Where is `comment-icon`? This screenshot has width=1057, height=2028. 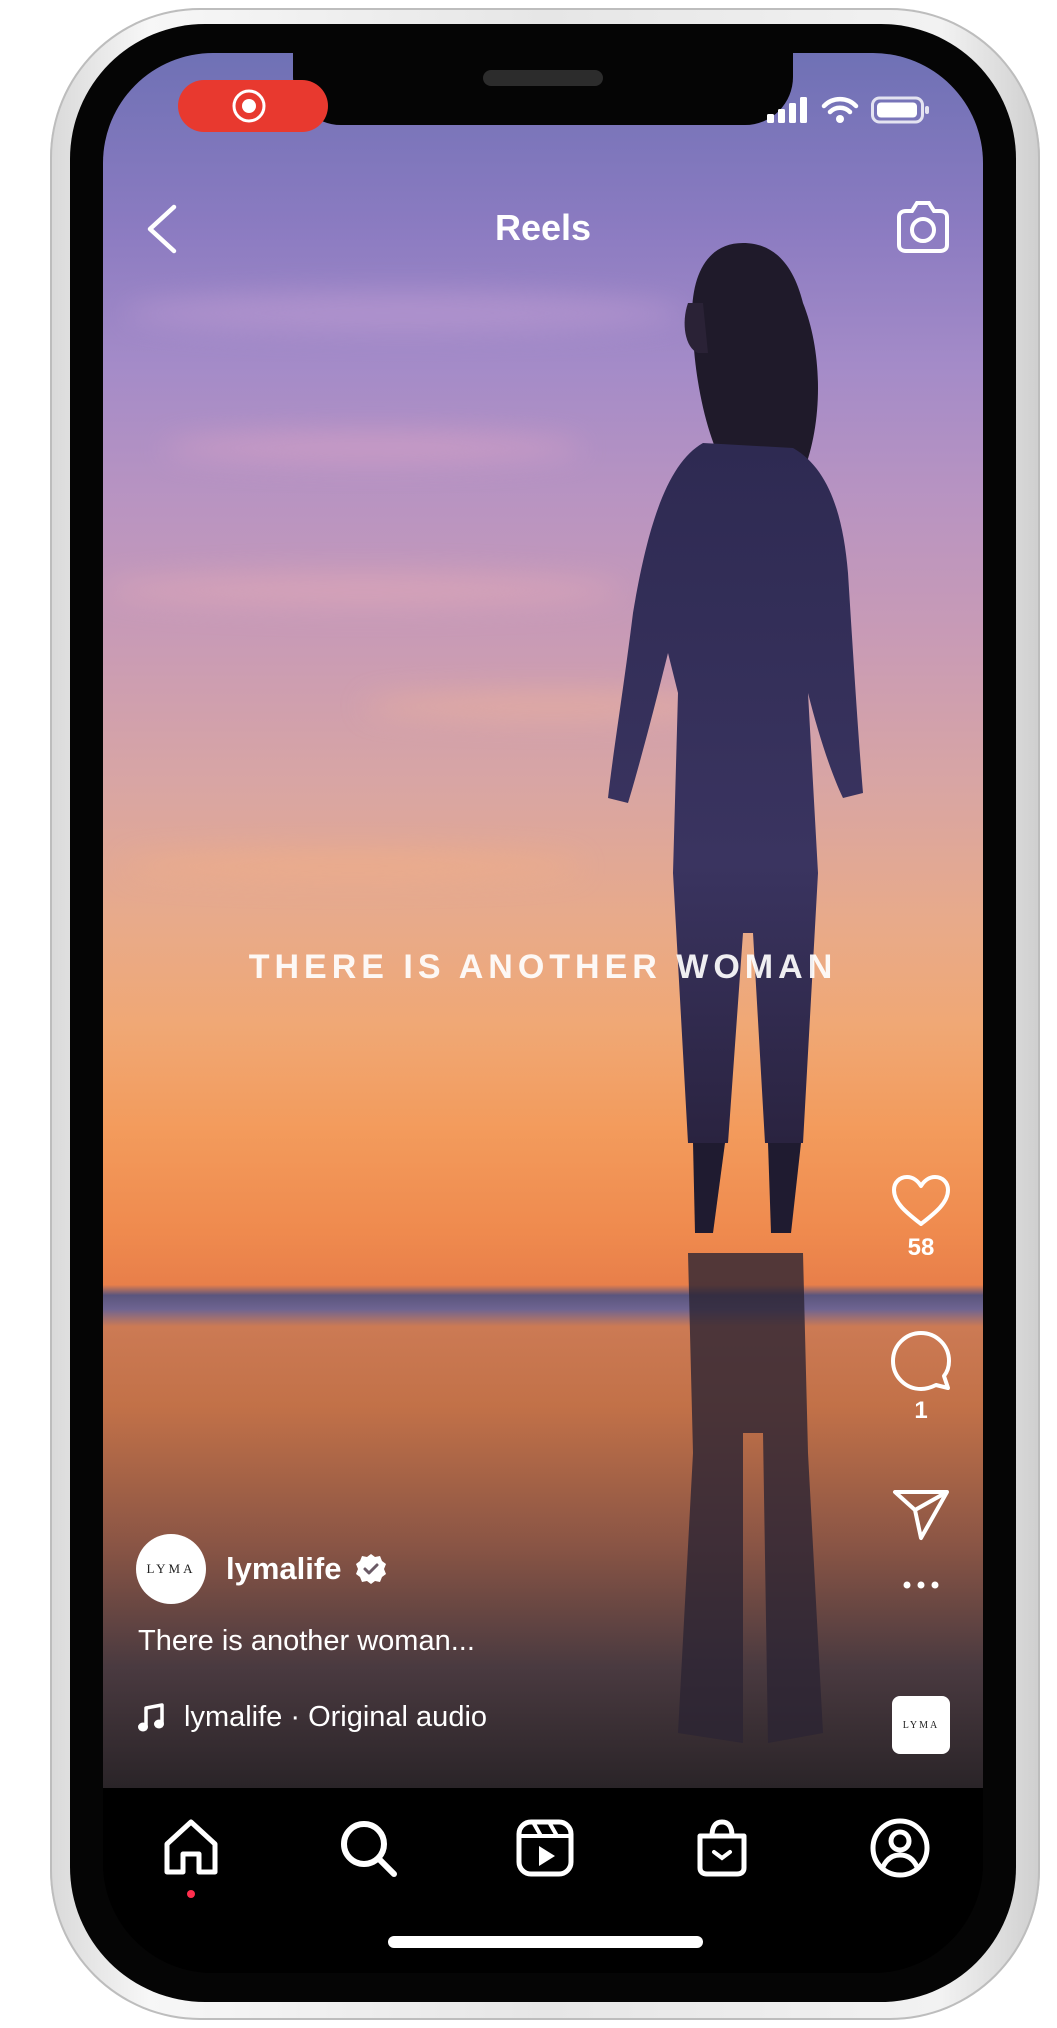
comment-icon is located at coordinates (921, 1361).